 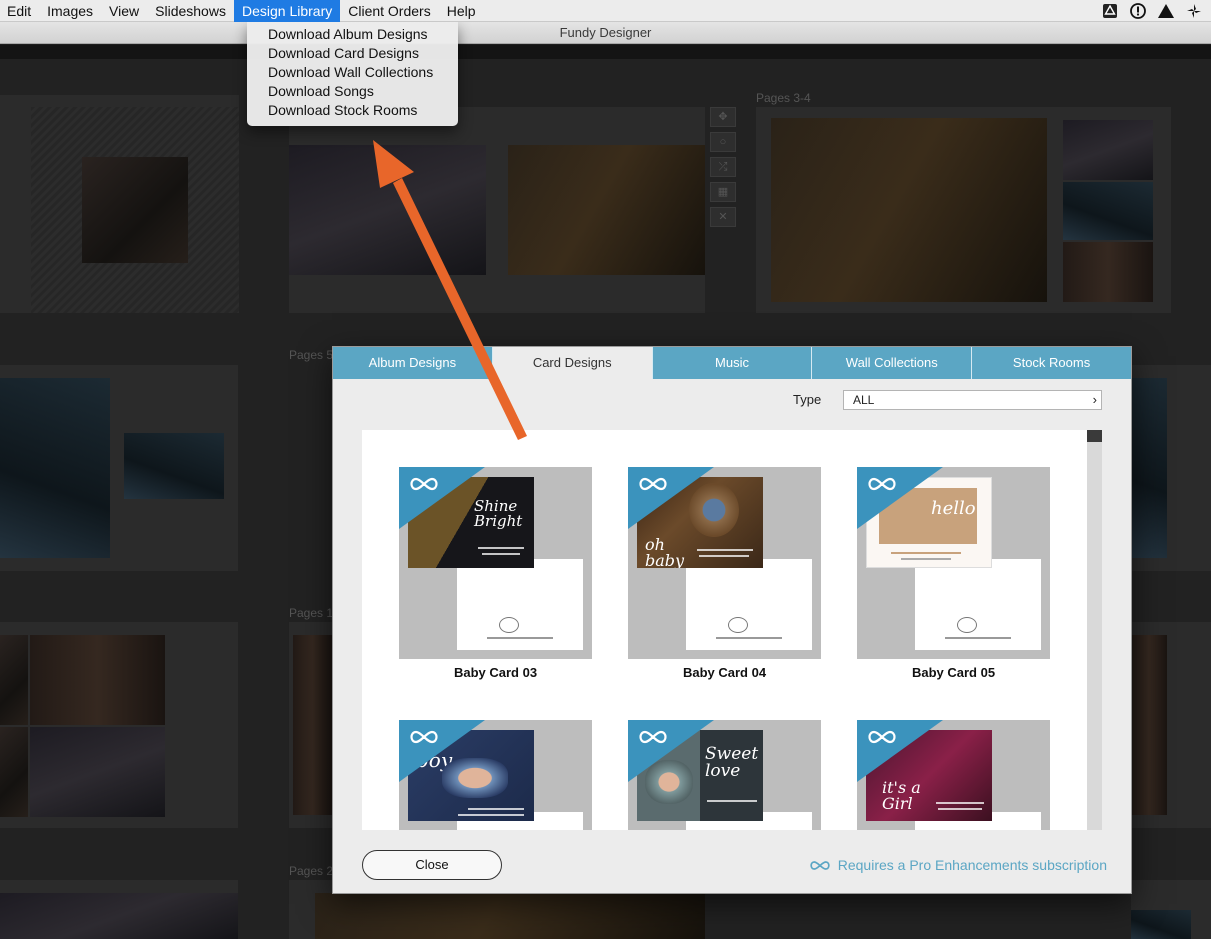 I want to click on menu-edit: Edit, so click(x=19, y=11).